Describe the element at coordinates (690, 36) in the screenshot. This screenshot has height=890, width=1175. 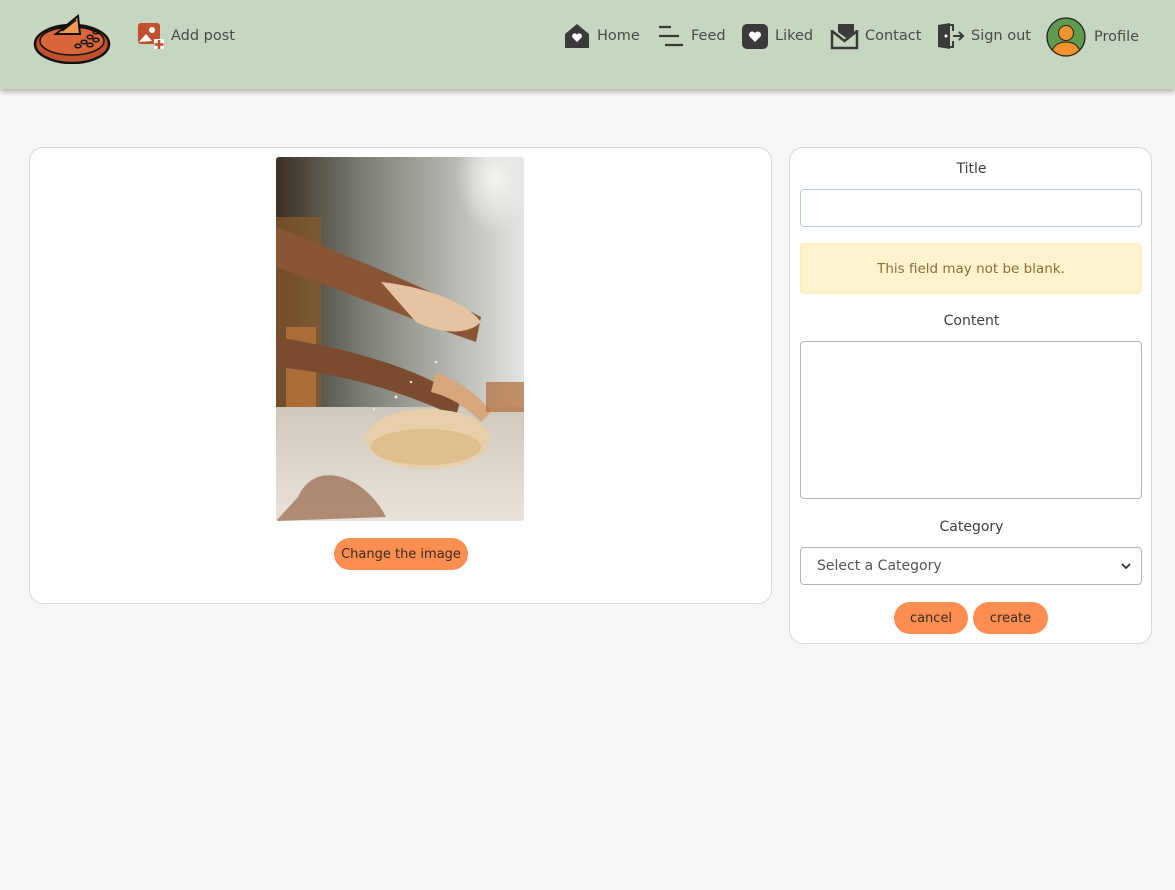
I see `nav-feed: Feed` at that location.